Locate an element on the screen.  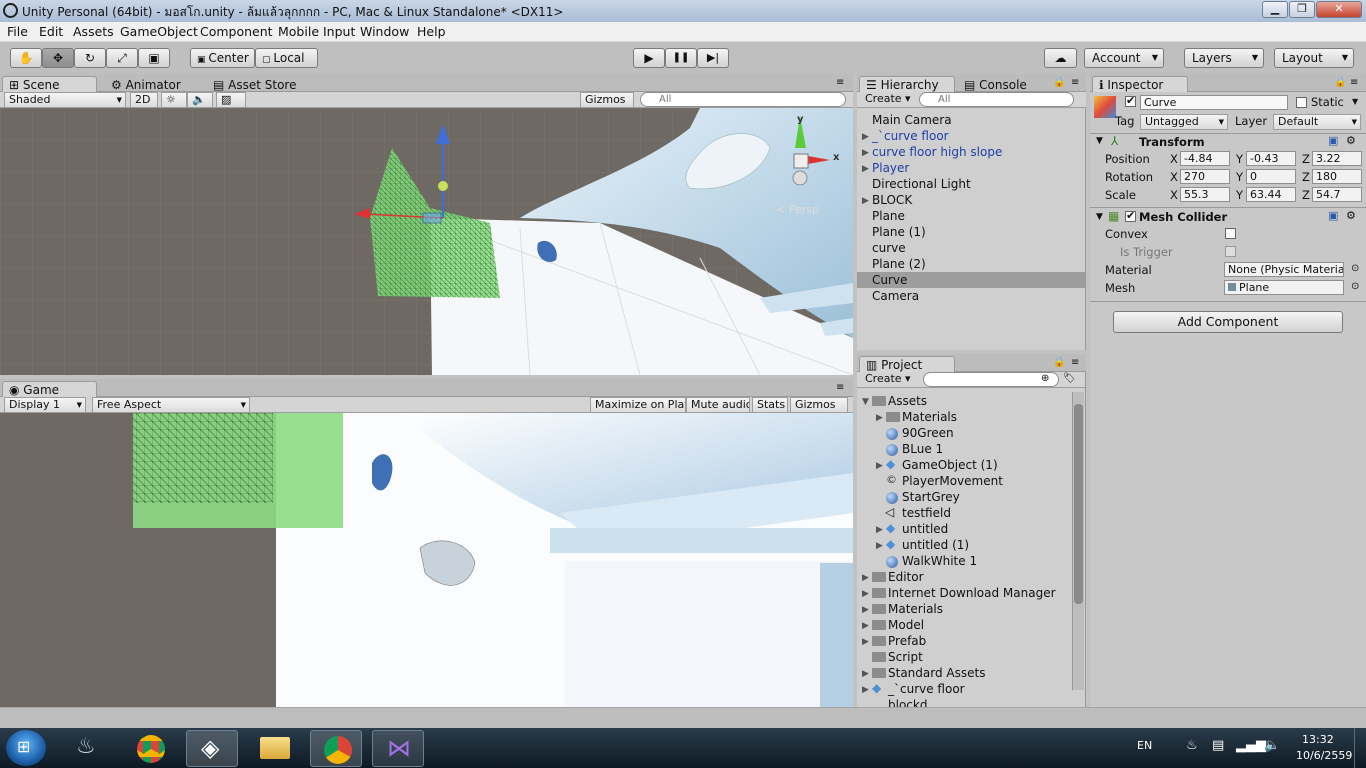
hierarchy-item-curve-floor-high-slope: curve floor high slope is located at coordinates (937, 152).